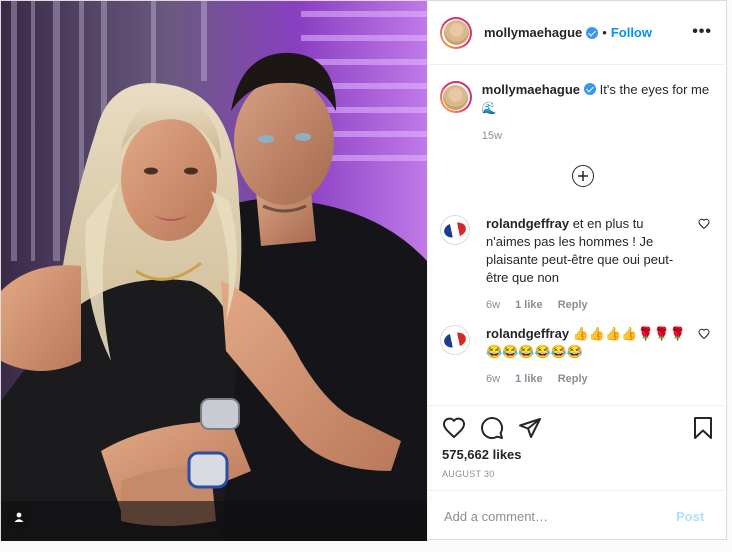  What do you see at coordinates (702, 32) in the screenshot?
I see `more-options-icon: •••` at bounding box center [702, 32].